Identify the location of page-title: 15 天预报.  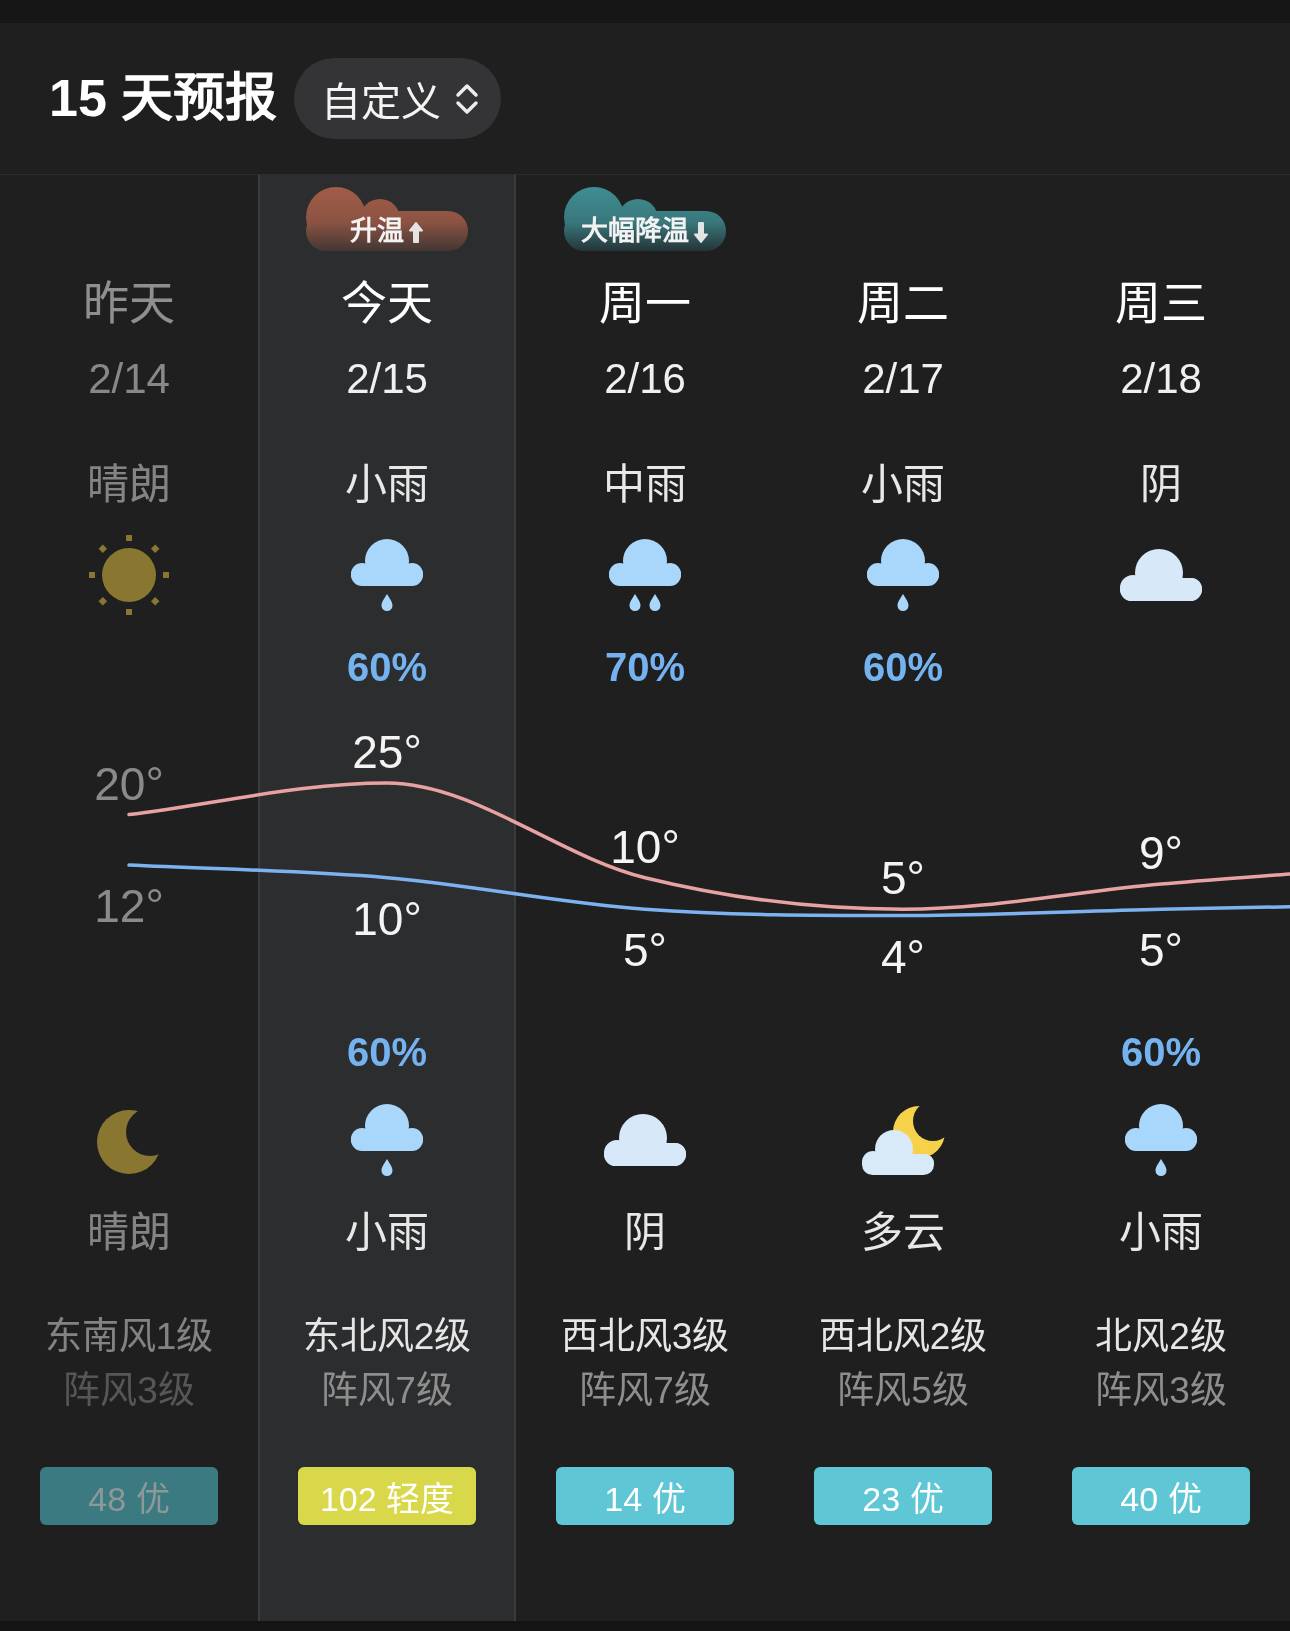
(163, 98).